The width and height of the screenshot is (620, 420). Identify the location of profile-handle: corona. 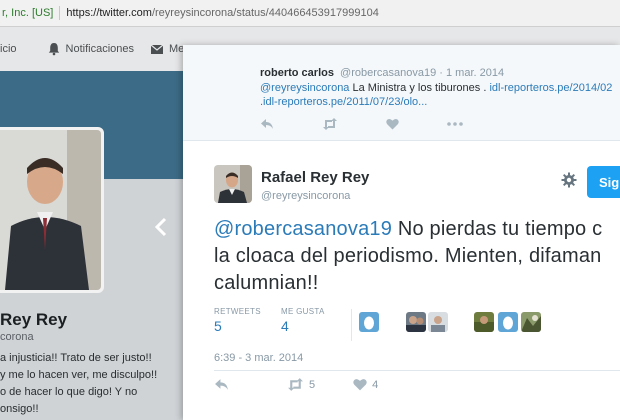
(17, 337).